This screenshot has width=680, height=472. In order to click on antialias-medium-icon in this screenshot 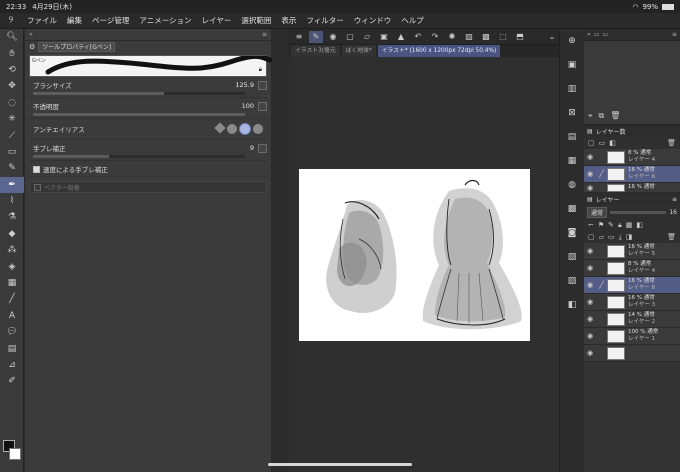, I will do `click(245, 129)`.